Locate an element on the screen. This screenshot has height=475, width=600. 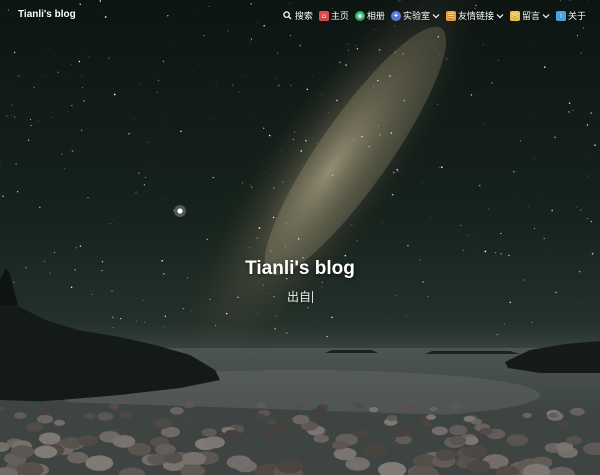
site-brand-link: Tianli's blog is located at coordinates (47, 14).